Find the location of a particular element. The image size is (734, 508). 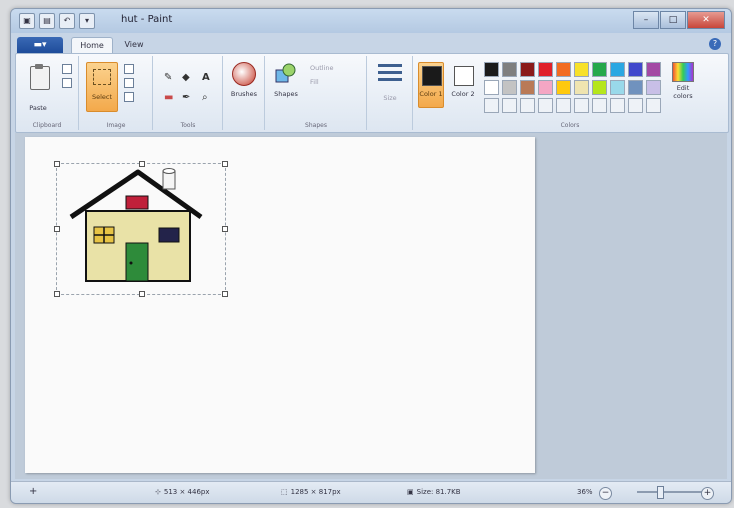

outline-dropdown: Outline is located at coordinates (322, 68).